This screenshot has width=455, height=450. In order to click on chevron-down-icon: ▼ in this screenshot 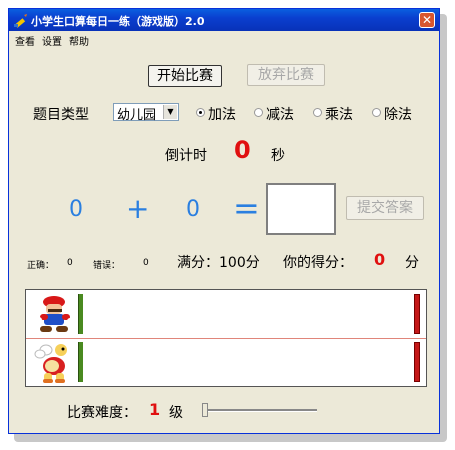, I will do `click(170, 112)`.